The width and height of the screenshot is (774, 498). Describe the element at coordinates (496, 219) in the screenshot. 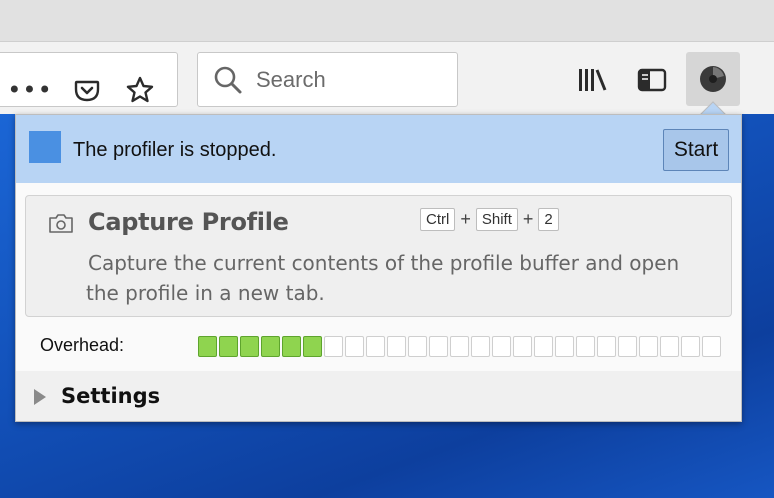

I see `key-shift: Shift` at that location.